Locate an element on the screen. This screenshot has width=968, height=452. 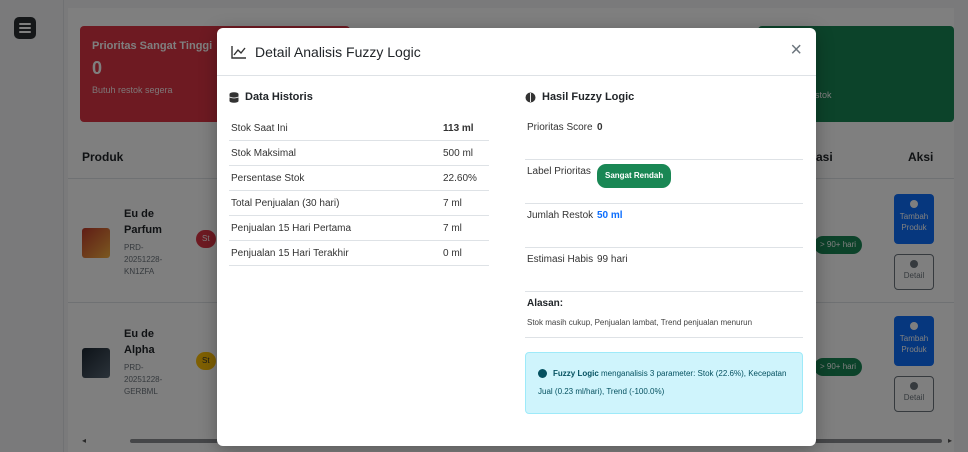
priority-label-row: Label Prioritas Sangat Rendah is located at coordinates (664, 182).